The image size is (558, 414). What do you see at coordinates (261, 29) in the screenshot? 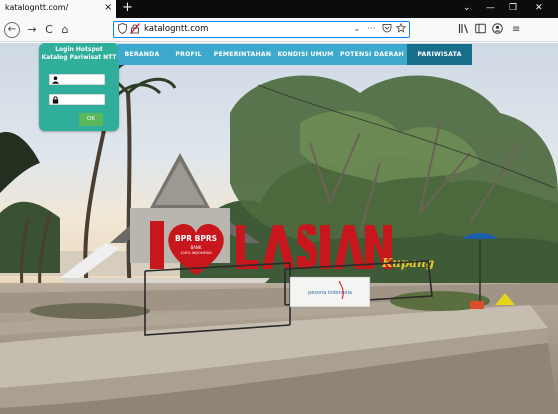
I see `address-bar: katalogntt.com ⌄ ···` at bounding box center [261, 29].